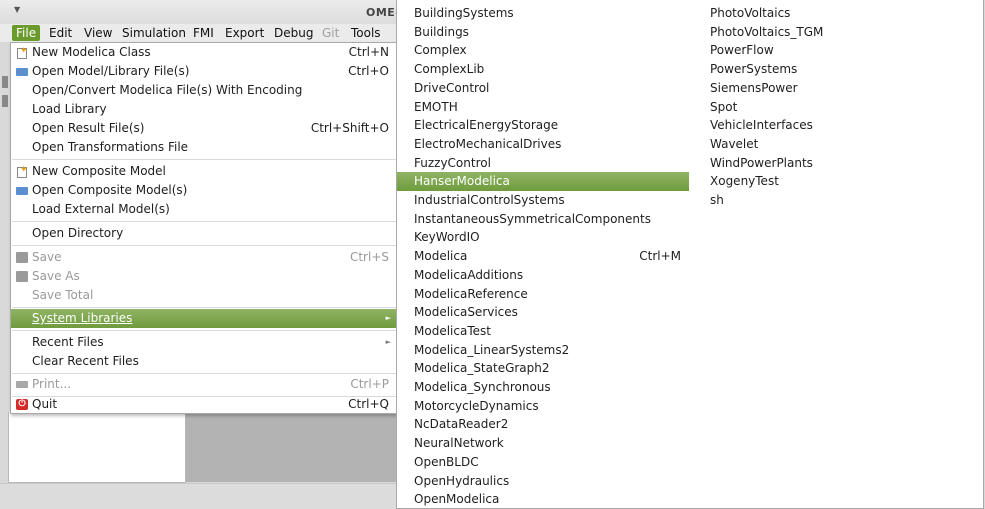 The width and height of the screenshot is (985, 509). Describe the element at coordinates (204, 233) in the screenshot. I see `open-directory-item: Open Directory` at that location.